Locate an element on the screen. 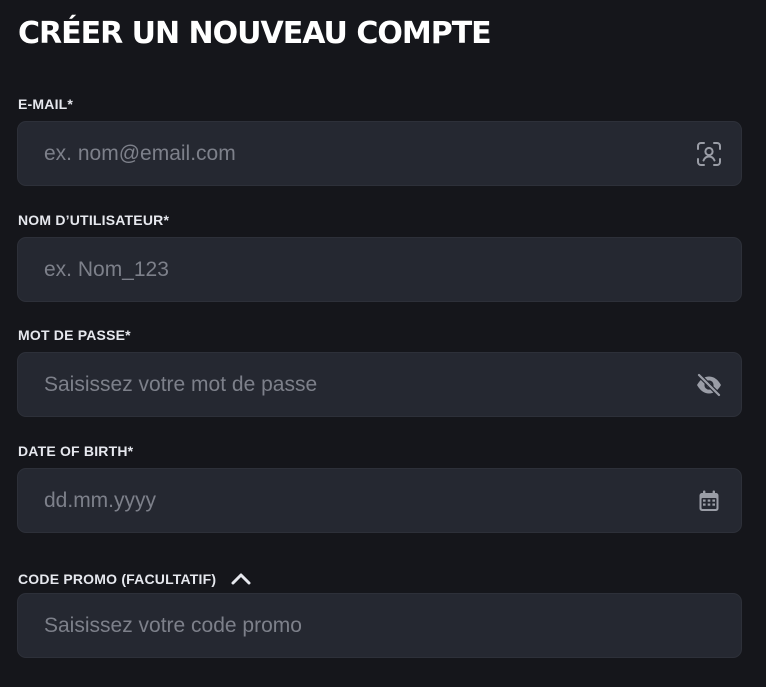 This screenshot has height=687, width=766. password-label: MOT DE PASSE* is located at coordinates (74, 335).